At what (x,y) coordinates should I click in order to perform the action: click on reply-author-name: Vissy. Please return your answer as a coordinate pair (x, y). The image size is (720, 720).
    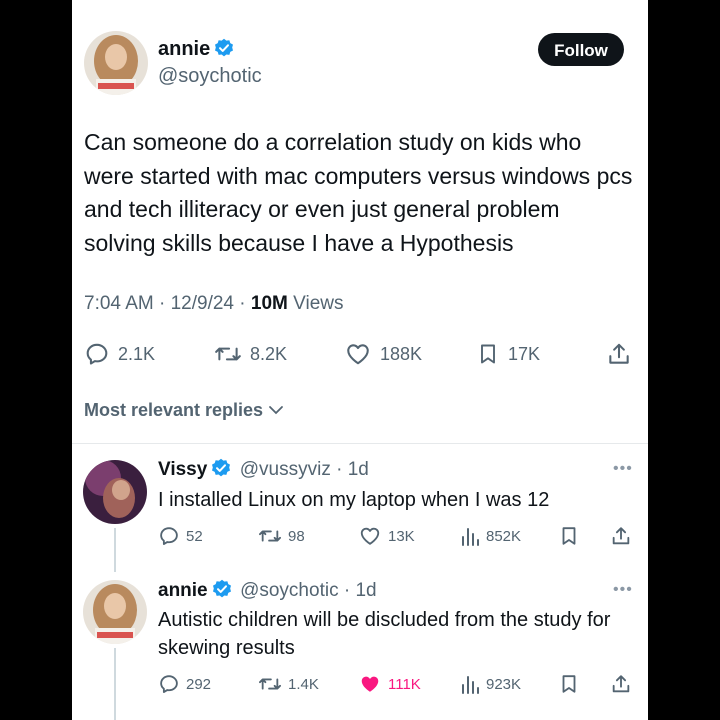
    Looking at the image, I should click on (182, 469).